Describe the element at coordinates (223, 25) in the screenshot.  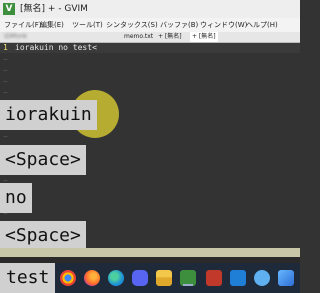
I see `menu-window: ウィンドウ(W)` at that location.